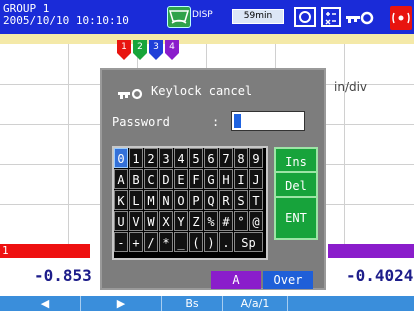 The height and width of the screenshot is (311, 414). Describe the element at coordinates (5, 250) in the screenshot. I see `channel-1-tag: 1` at that location.